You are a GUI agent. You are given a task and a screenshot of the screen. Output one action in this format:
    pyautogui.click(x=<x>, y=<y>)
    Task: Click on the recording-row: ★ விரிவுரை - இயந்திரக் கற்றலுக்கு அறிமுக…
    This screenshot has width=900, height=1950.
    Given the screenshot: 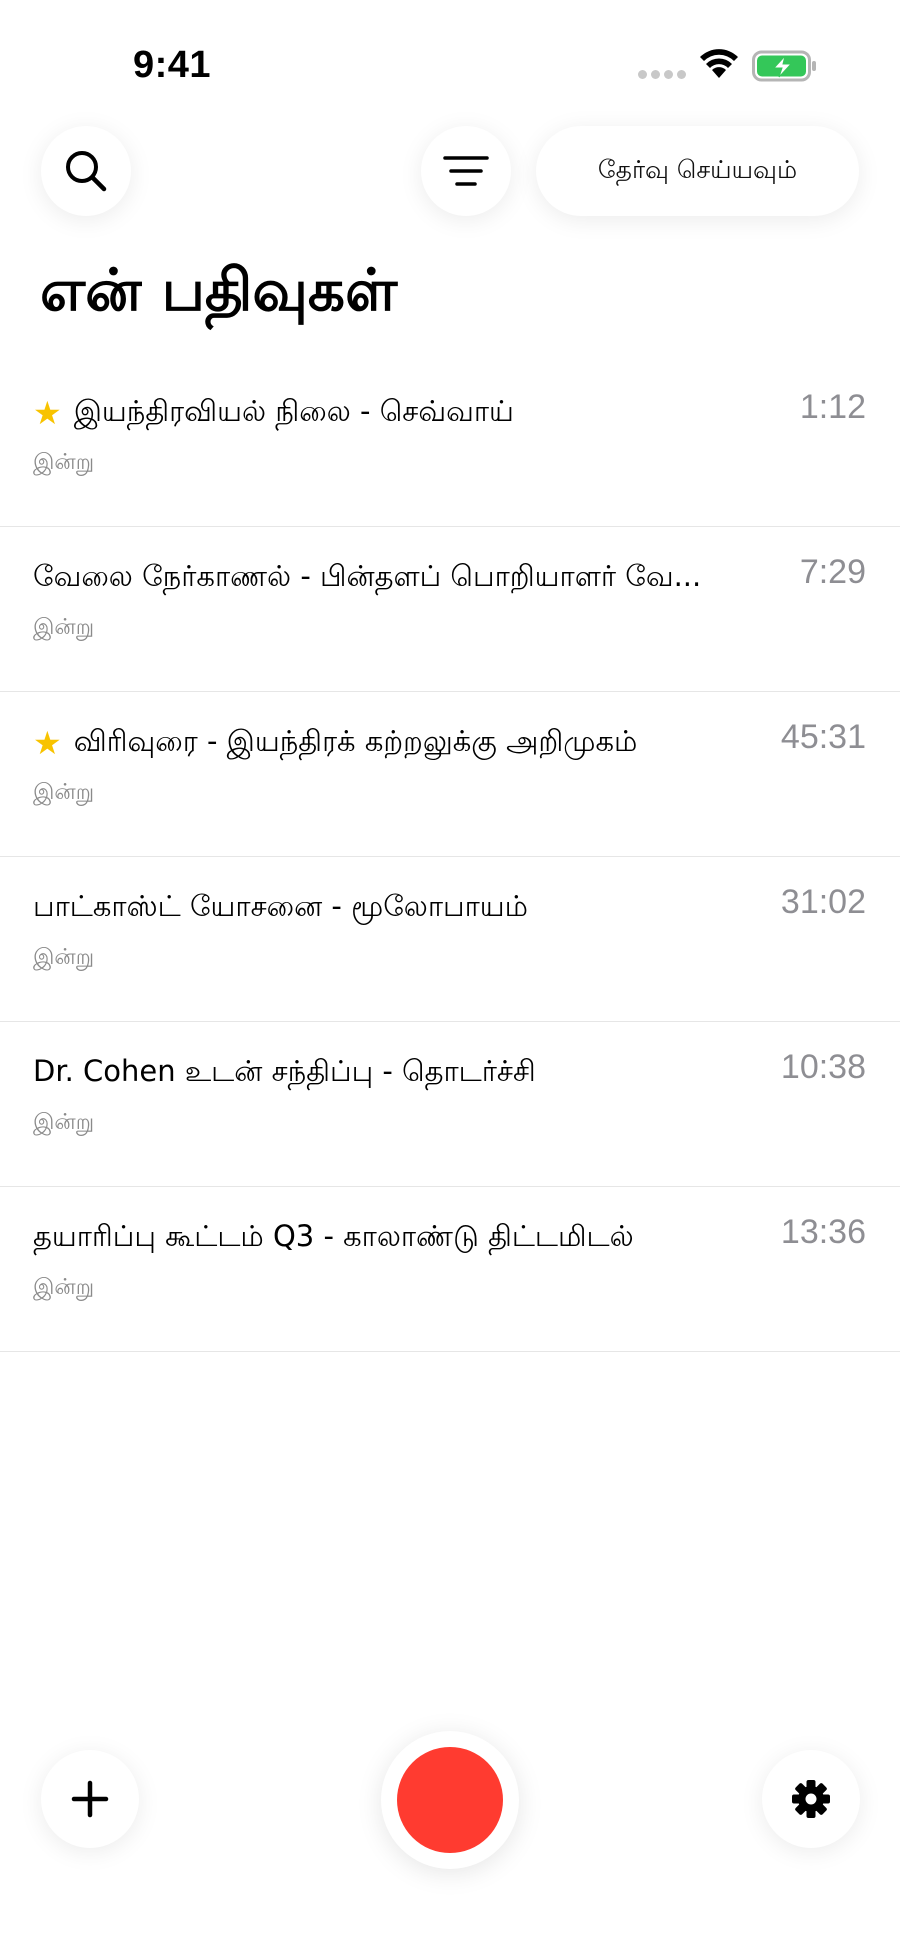 What is the action you would take?
    pyautogui.click(x=450, y=774)
    